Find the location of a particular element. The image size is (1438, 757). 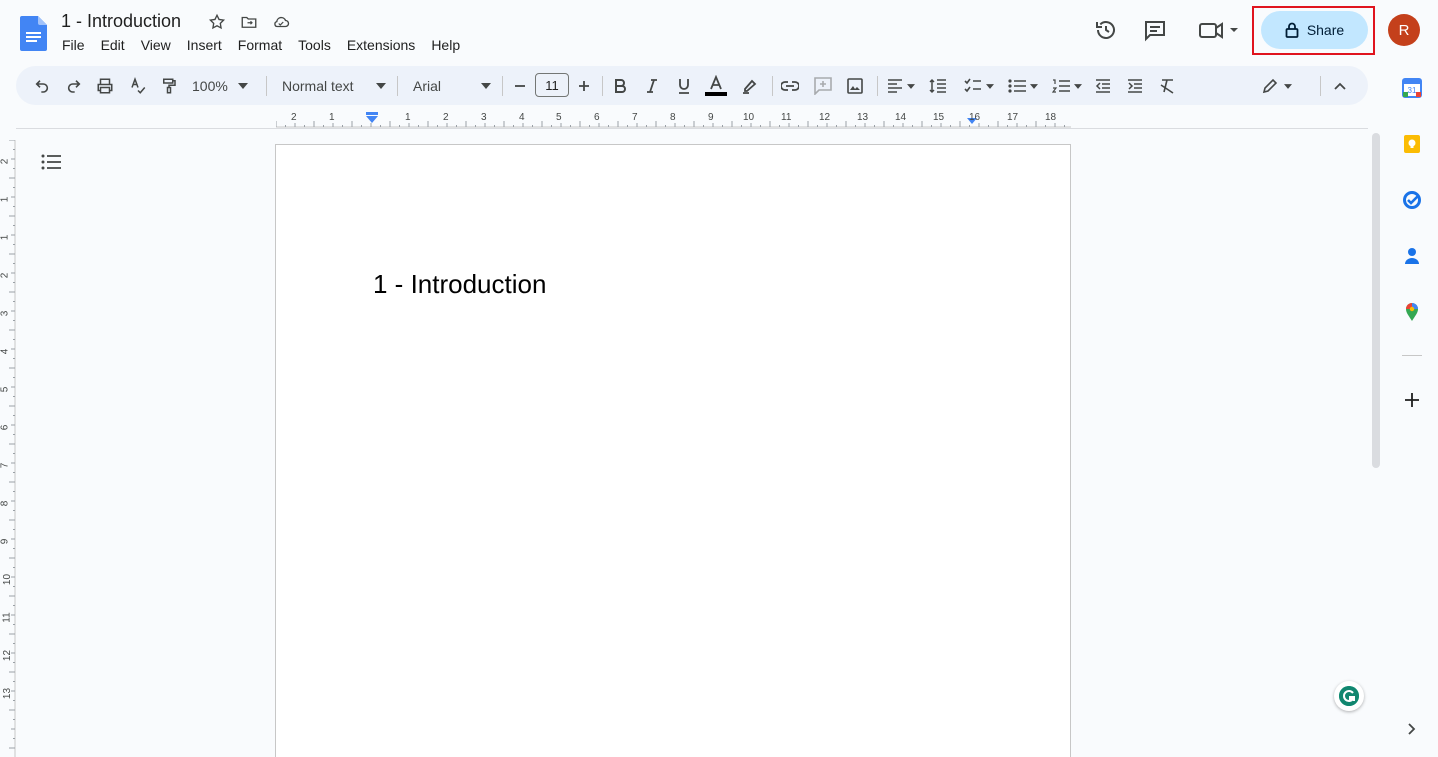

ruler-label: 11 is located at coordinates (7, 617).